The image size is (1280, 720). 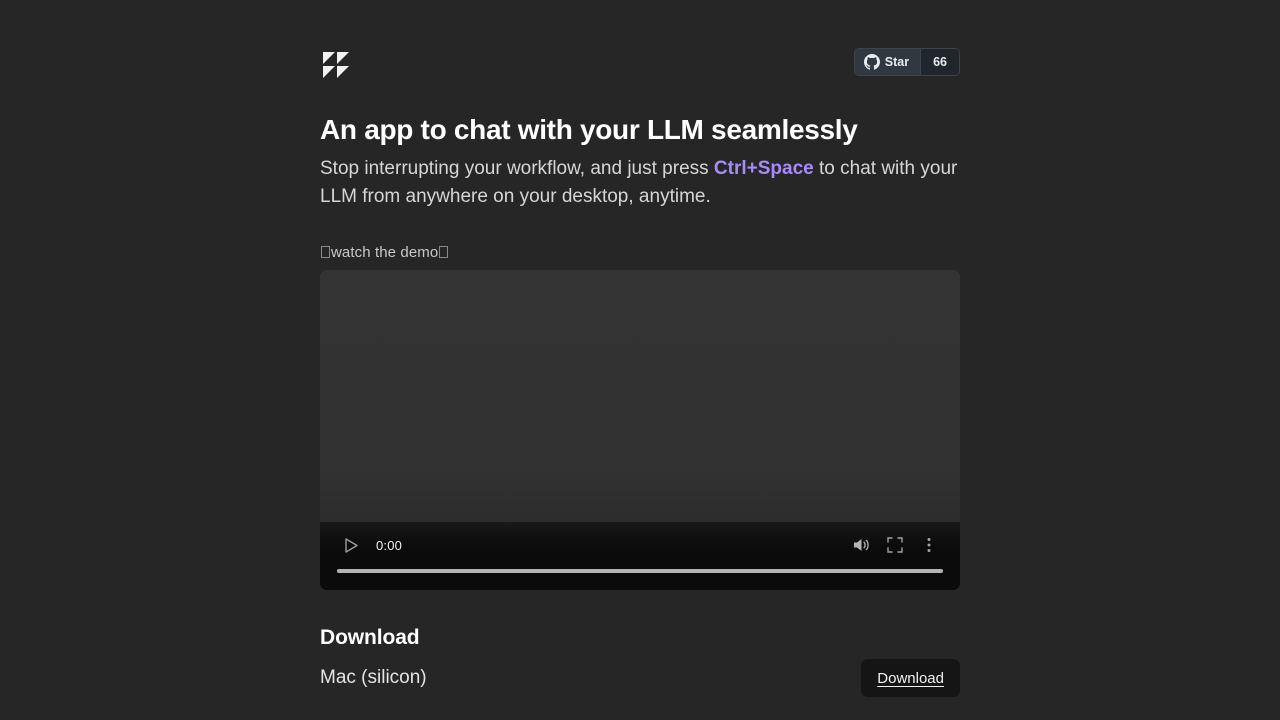 What do you see at coordinates (370, 637) in the screenshot?
I see `download-heading: Download` at bounding box center [370, 637].